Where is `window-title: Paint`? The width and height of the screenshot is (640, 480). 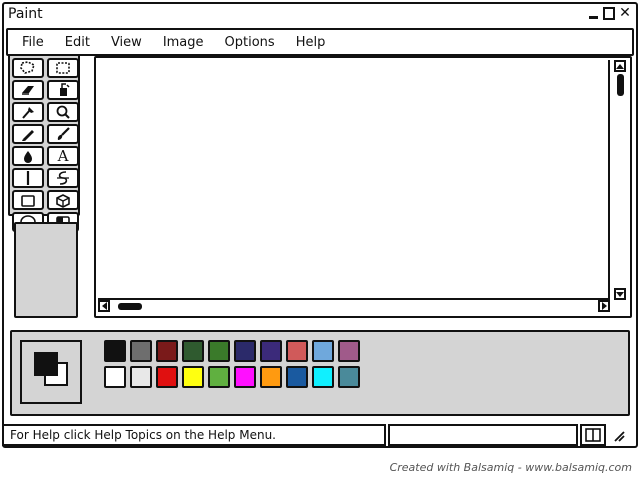 window-title: Paint is located at coordinates (25, 14).